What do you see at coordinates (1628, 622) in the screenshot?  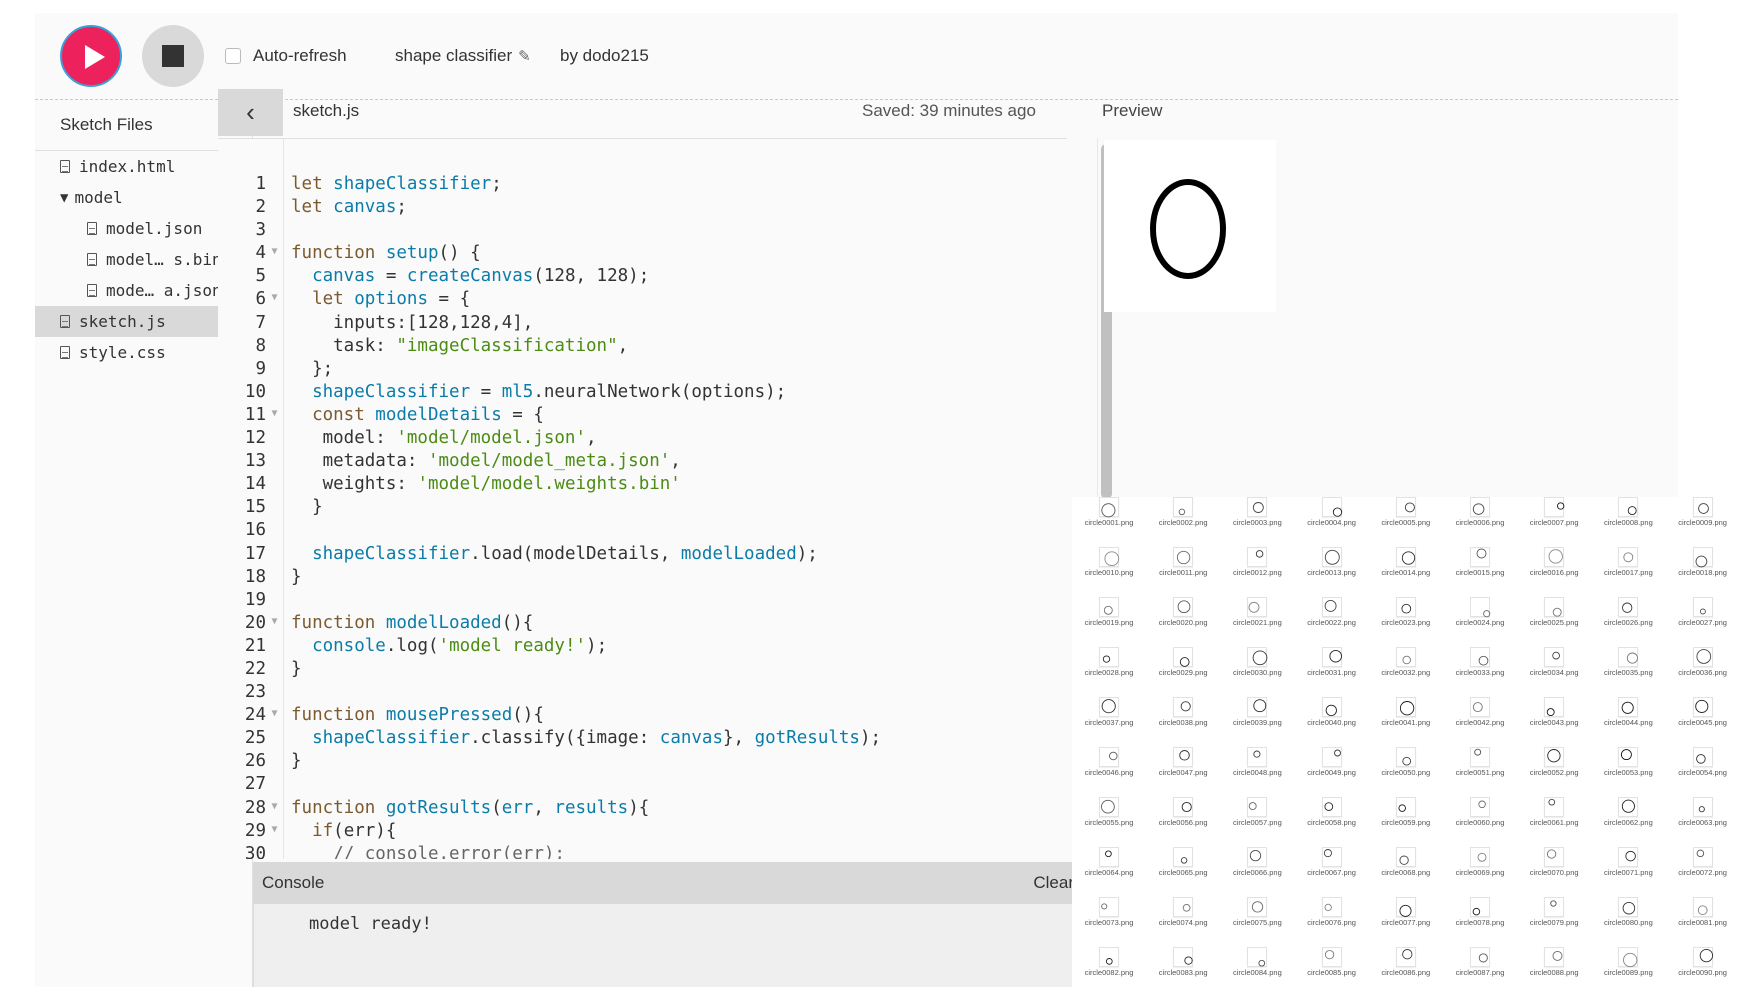 I see `image-file-item: circle0026.png` at bounding box center [1628, 622].